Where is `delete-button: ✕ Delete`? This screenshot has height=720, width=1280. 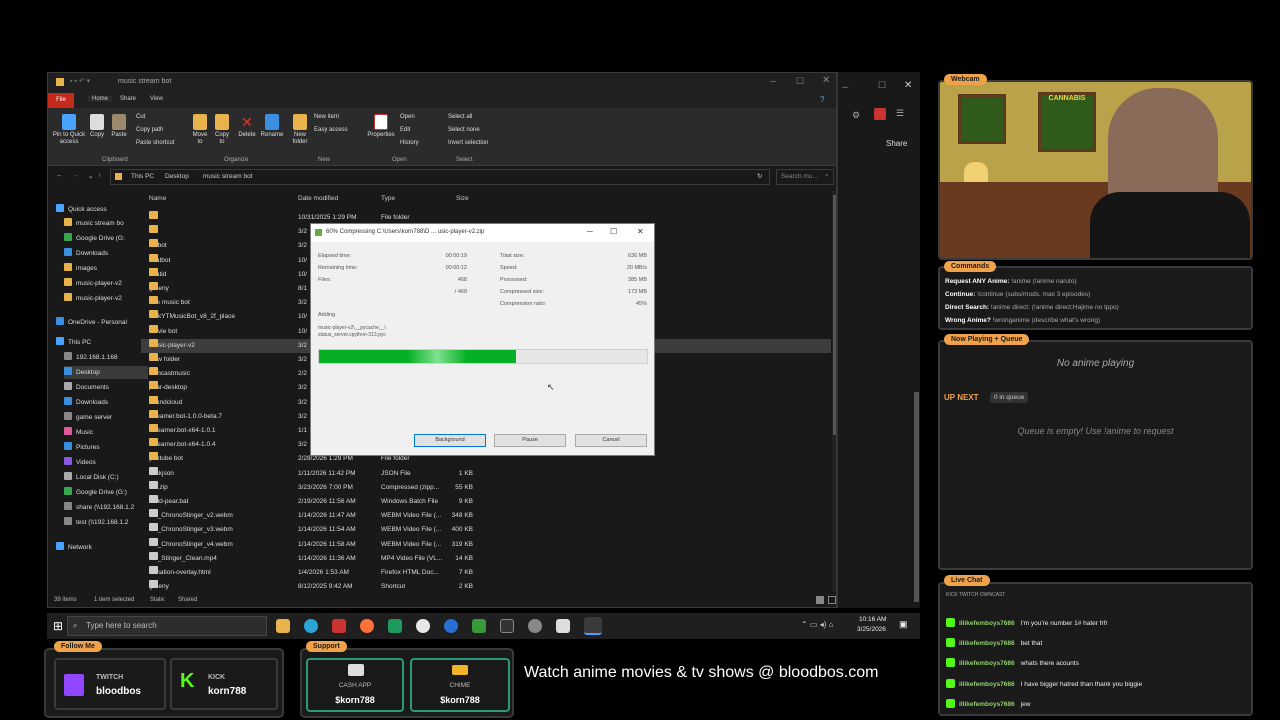 delete-button: ✕ Delete is located at coordinates (247, 126).